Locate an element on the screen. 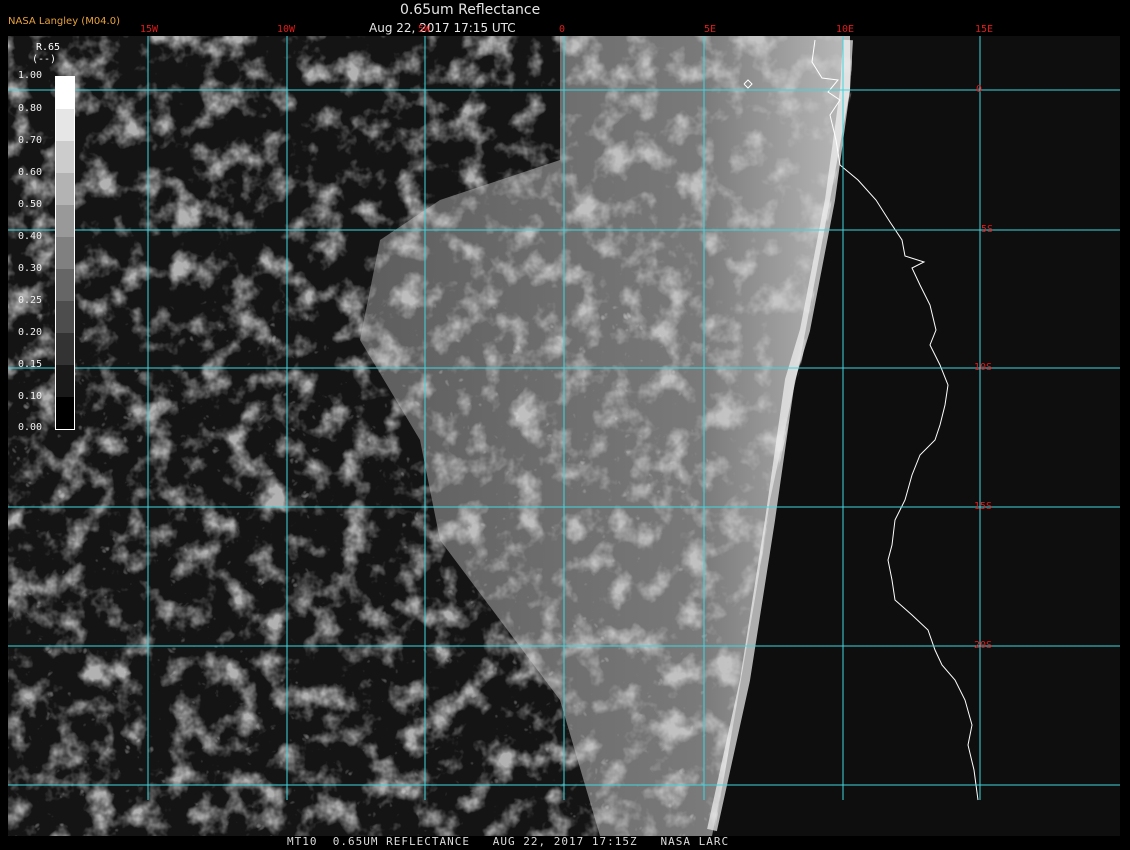 Image resolution: width=1130 pixels, height=850 pixels. lon-label-5e: 5E is located at coordinates (710, 29).